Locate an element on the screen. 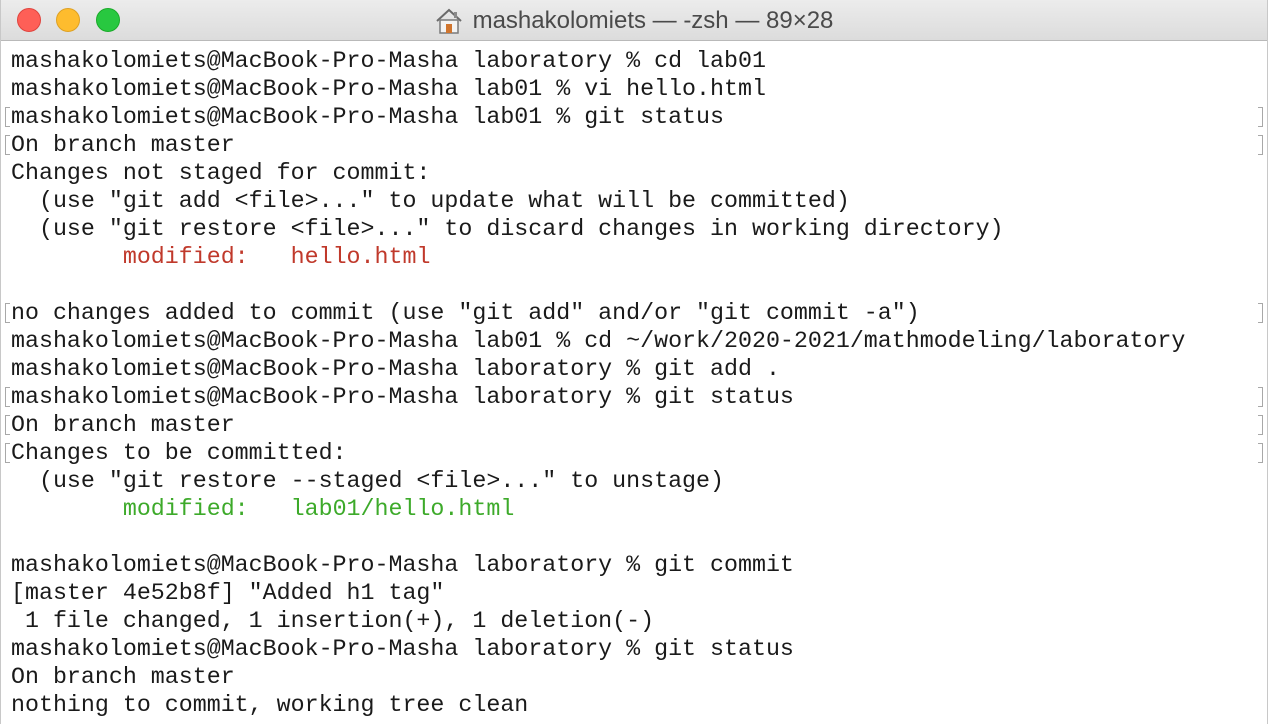 This screenshot has height=724, width=1268. terminal-line-modified-unstaged: modified: hello.html is located at coordinates (221, 257).